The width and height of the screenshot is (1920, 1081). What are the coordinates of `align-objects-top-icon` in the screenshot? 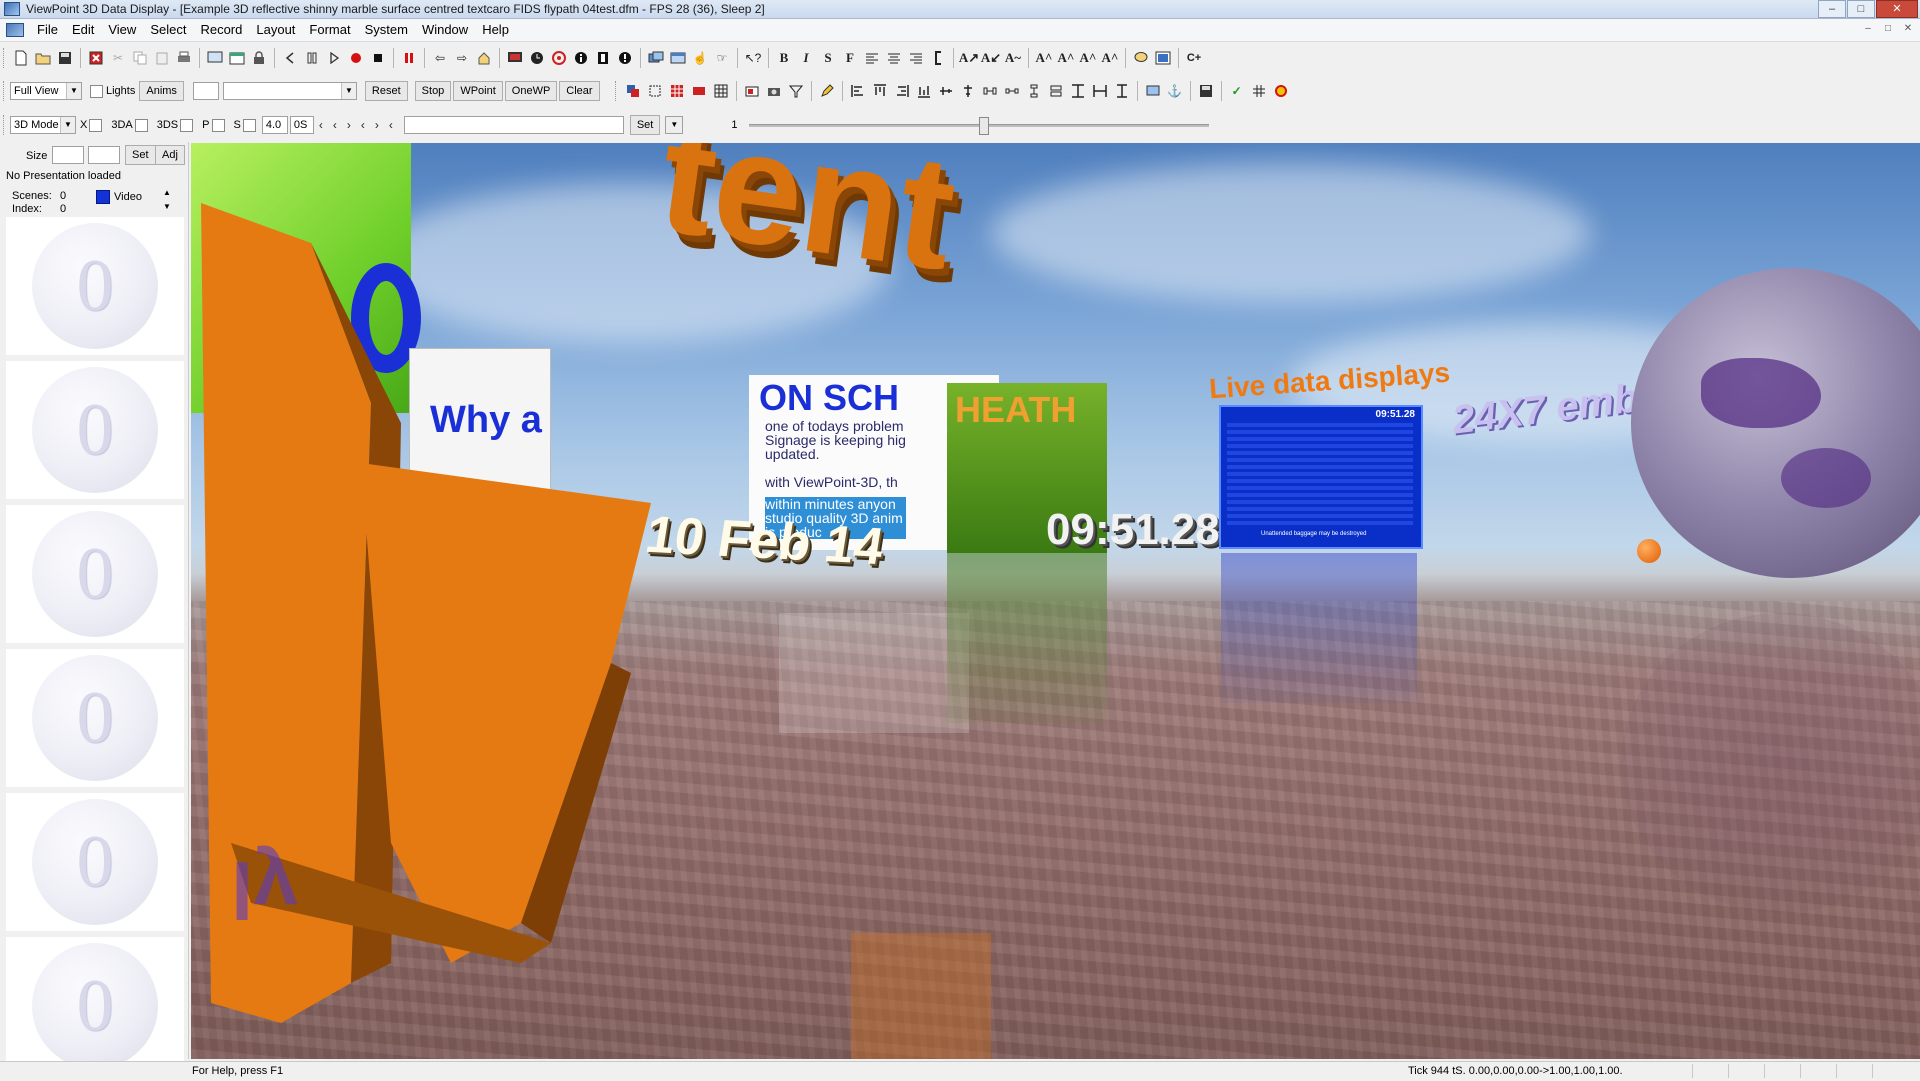 It's located at (880, 91).